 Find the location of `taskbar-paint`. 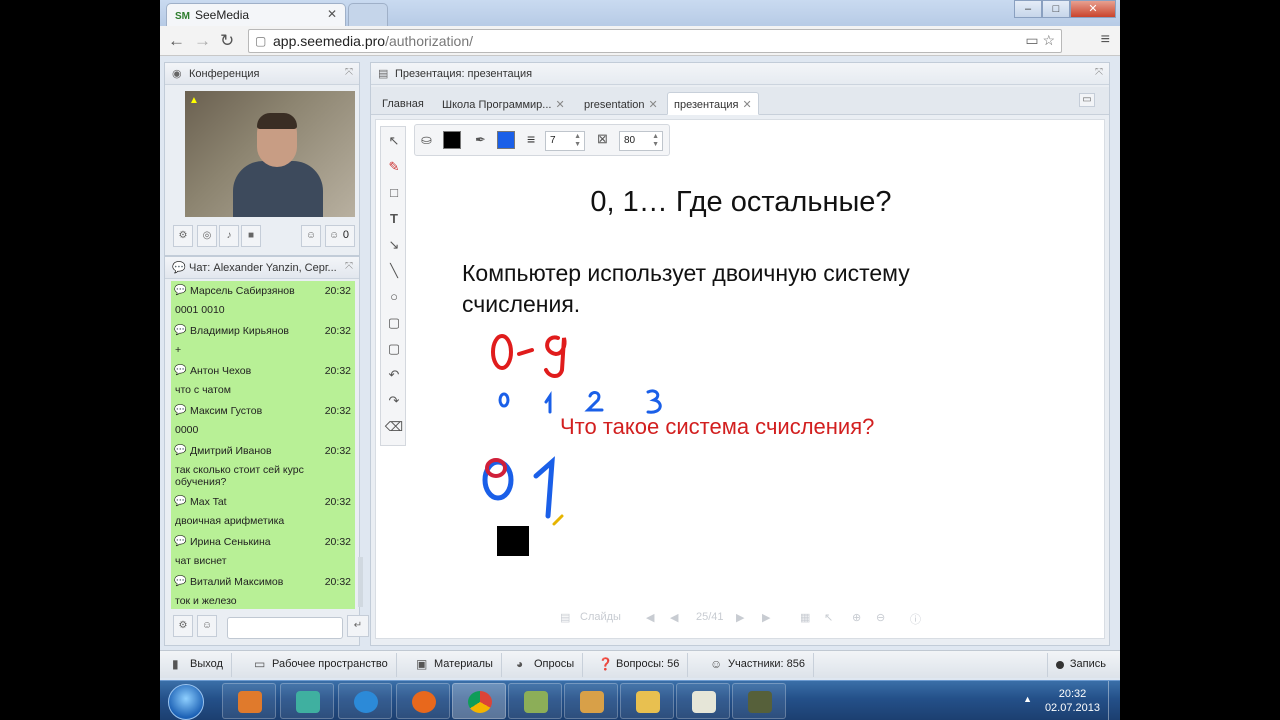

taskbar-paint is located at coordinates (591, 701).